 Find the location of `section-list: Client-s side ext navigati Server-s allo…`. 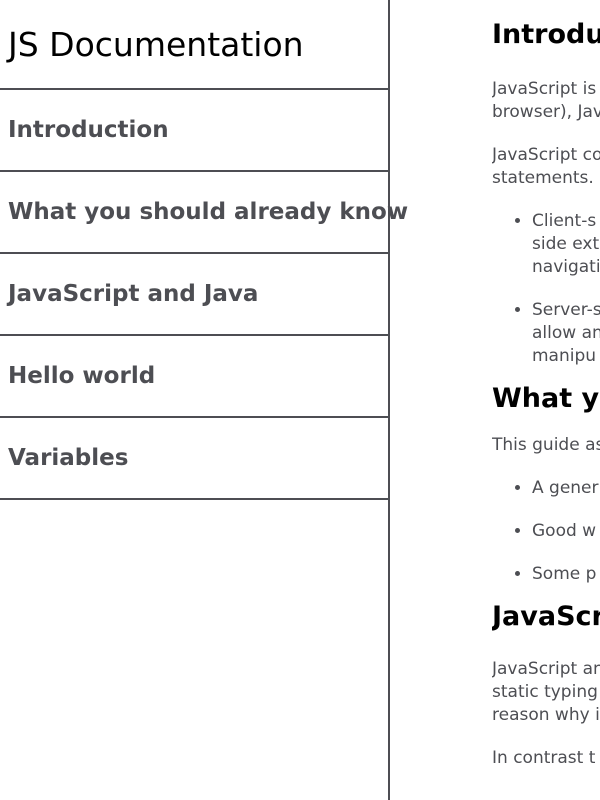

section-list: Client-s side ext navigati Server-s allo… is located at coordinates (546, 289).